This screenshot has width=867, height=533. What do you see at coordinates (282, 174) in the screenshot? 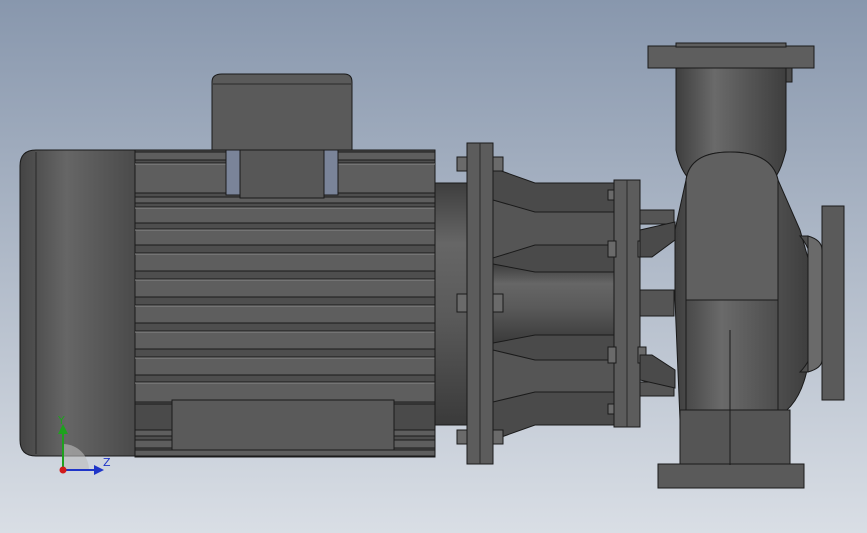
I see `terminal-box-base` at bounding box center [282, 174].